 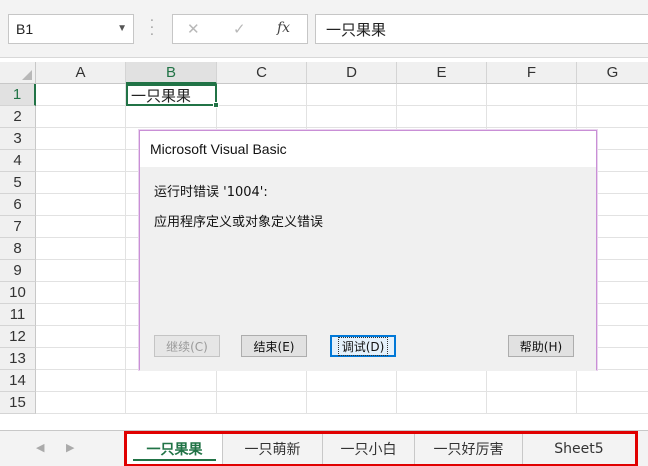 What do you see at coordinates (612, 73) in the screenshot?
I see `column-header-g: G` at bounding box center [612, 73].